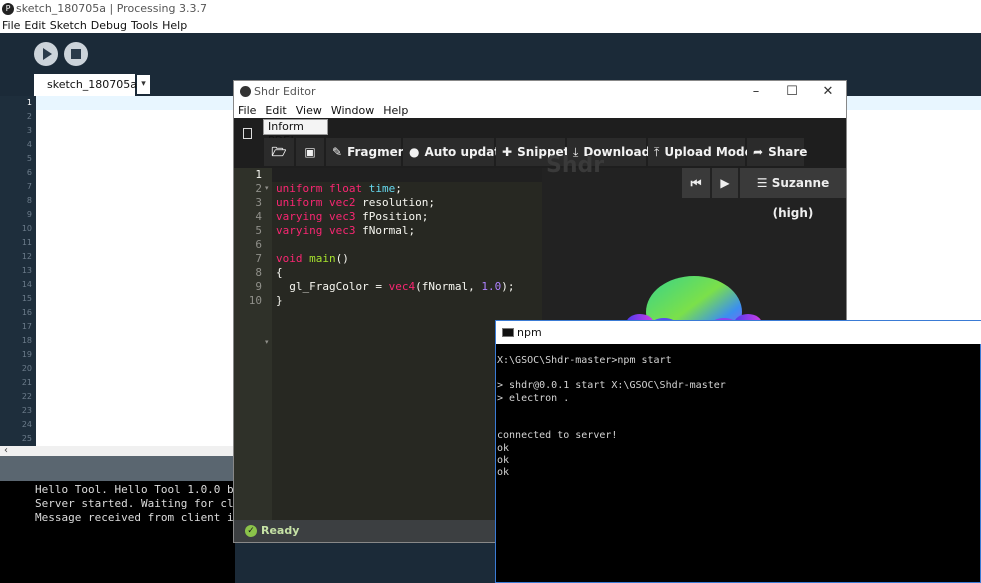 This screenshot has height=583, width=981. What do you see at coordinates (339, 188) in the screenshot?
I see `code-line-2: uniform float time;` at bounding box center [339, 188].